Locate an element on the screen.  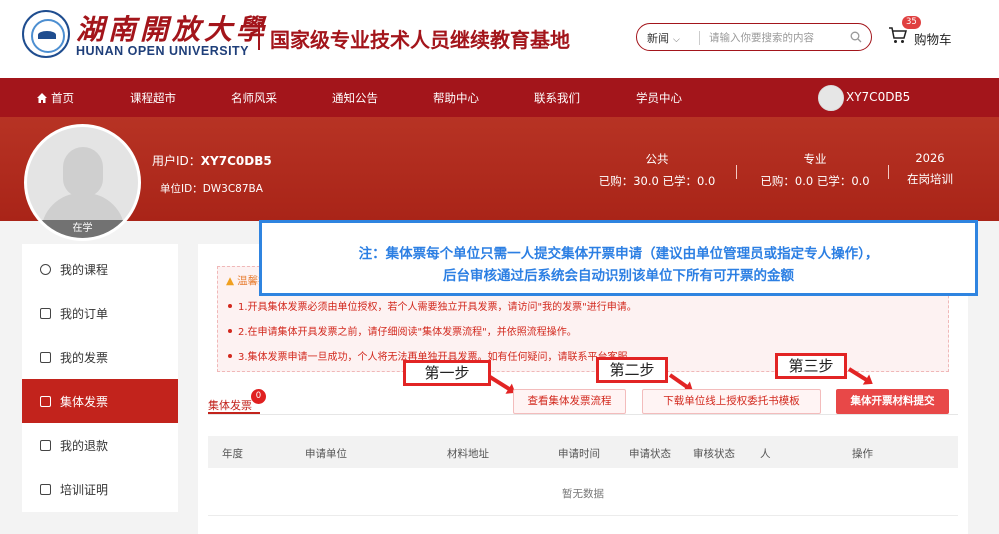
logo-english-name: HUNAN OPEN UNIVERSITY is located at coordinates (162, 51).